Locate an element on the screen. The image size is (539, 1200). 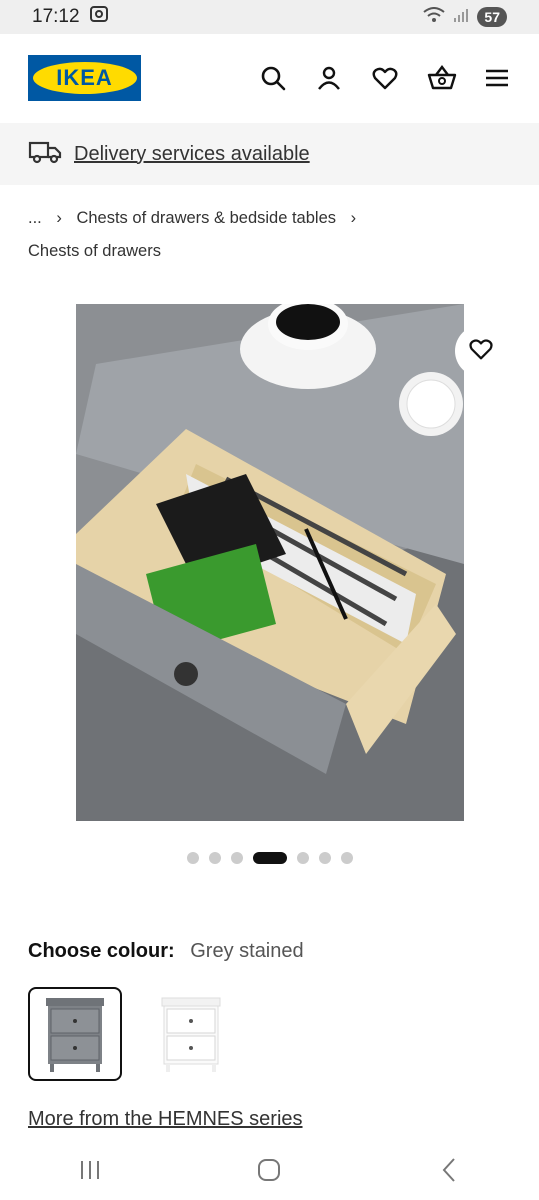
image-carousel-dots is located at coordinates (269, 858).